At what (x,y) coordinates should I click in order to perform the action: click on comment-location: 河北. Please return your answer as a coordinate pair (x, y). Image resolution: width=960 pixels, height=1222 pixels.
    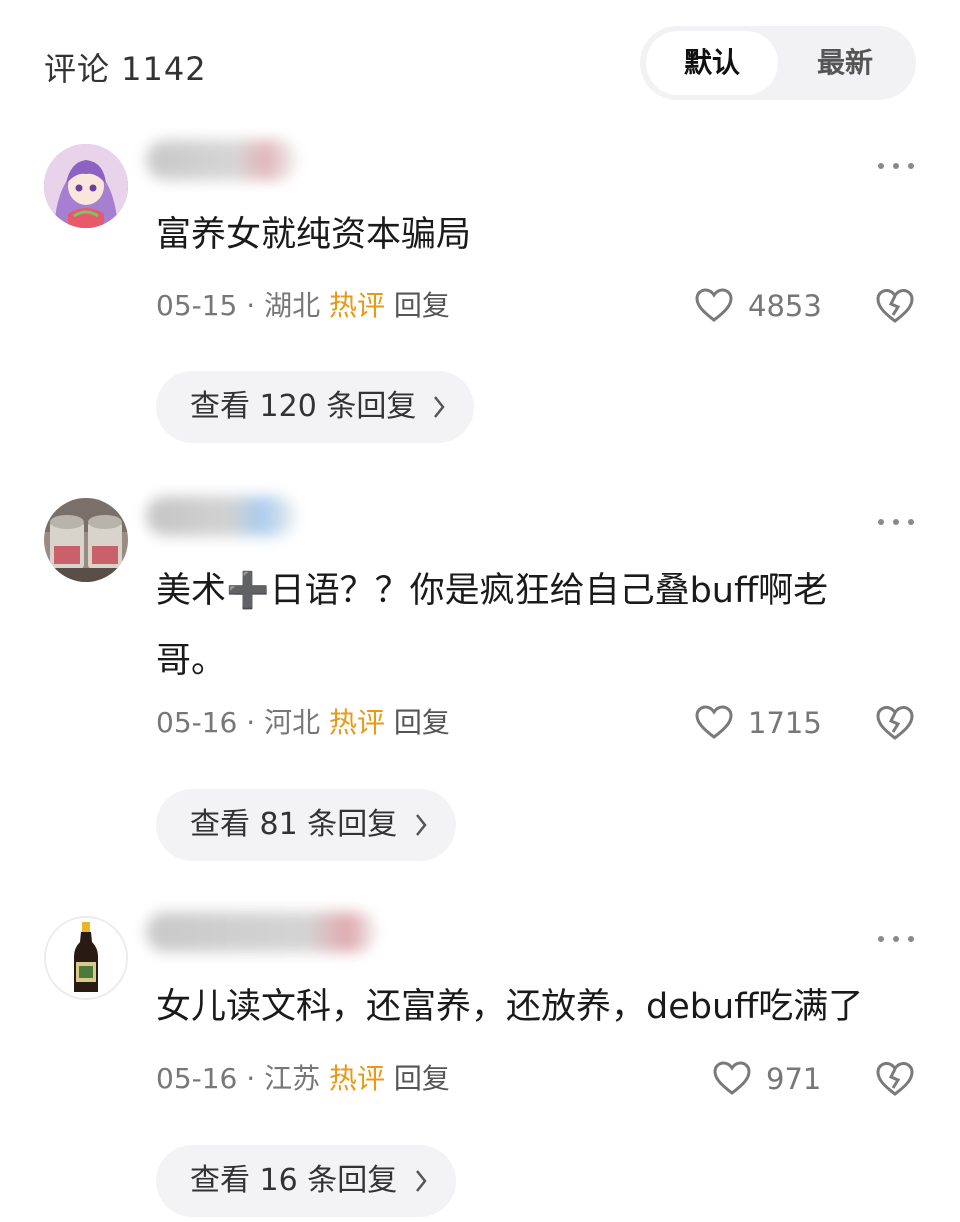
    Looking at the image, I should click on (292, 722).